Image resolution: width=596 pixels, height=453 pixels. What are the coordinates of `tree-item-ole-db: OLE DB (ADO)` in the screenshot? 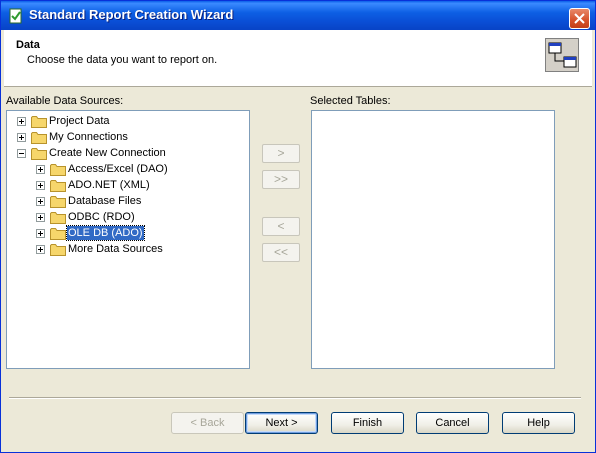 It's located at (127, 233).